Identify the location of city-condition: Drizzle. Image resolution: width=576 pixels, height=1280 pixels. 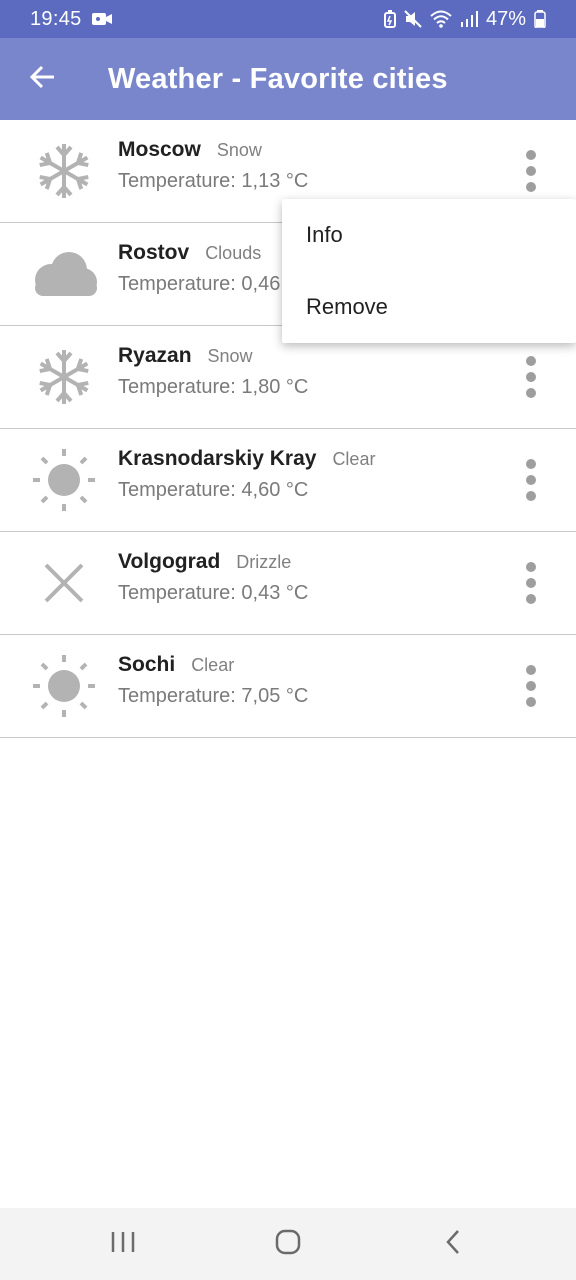
(264, 562).